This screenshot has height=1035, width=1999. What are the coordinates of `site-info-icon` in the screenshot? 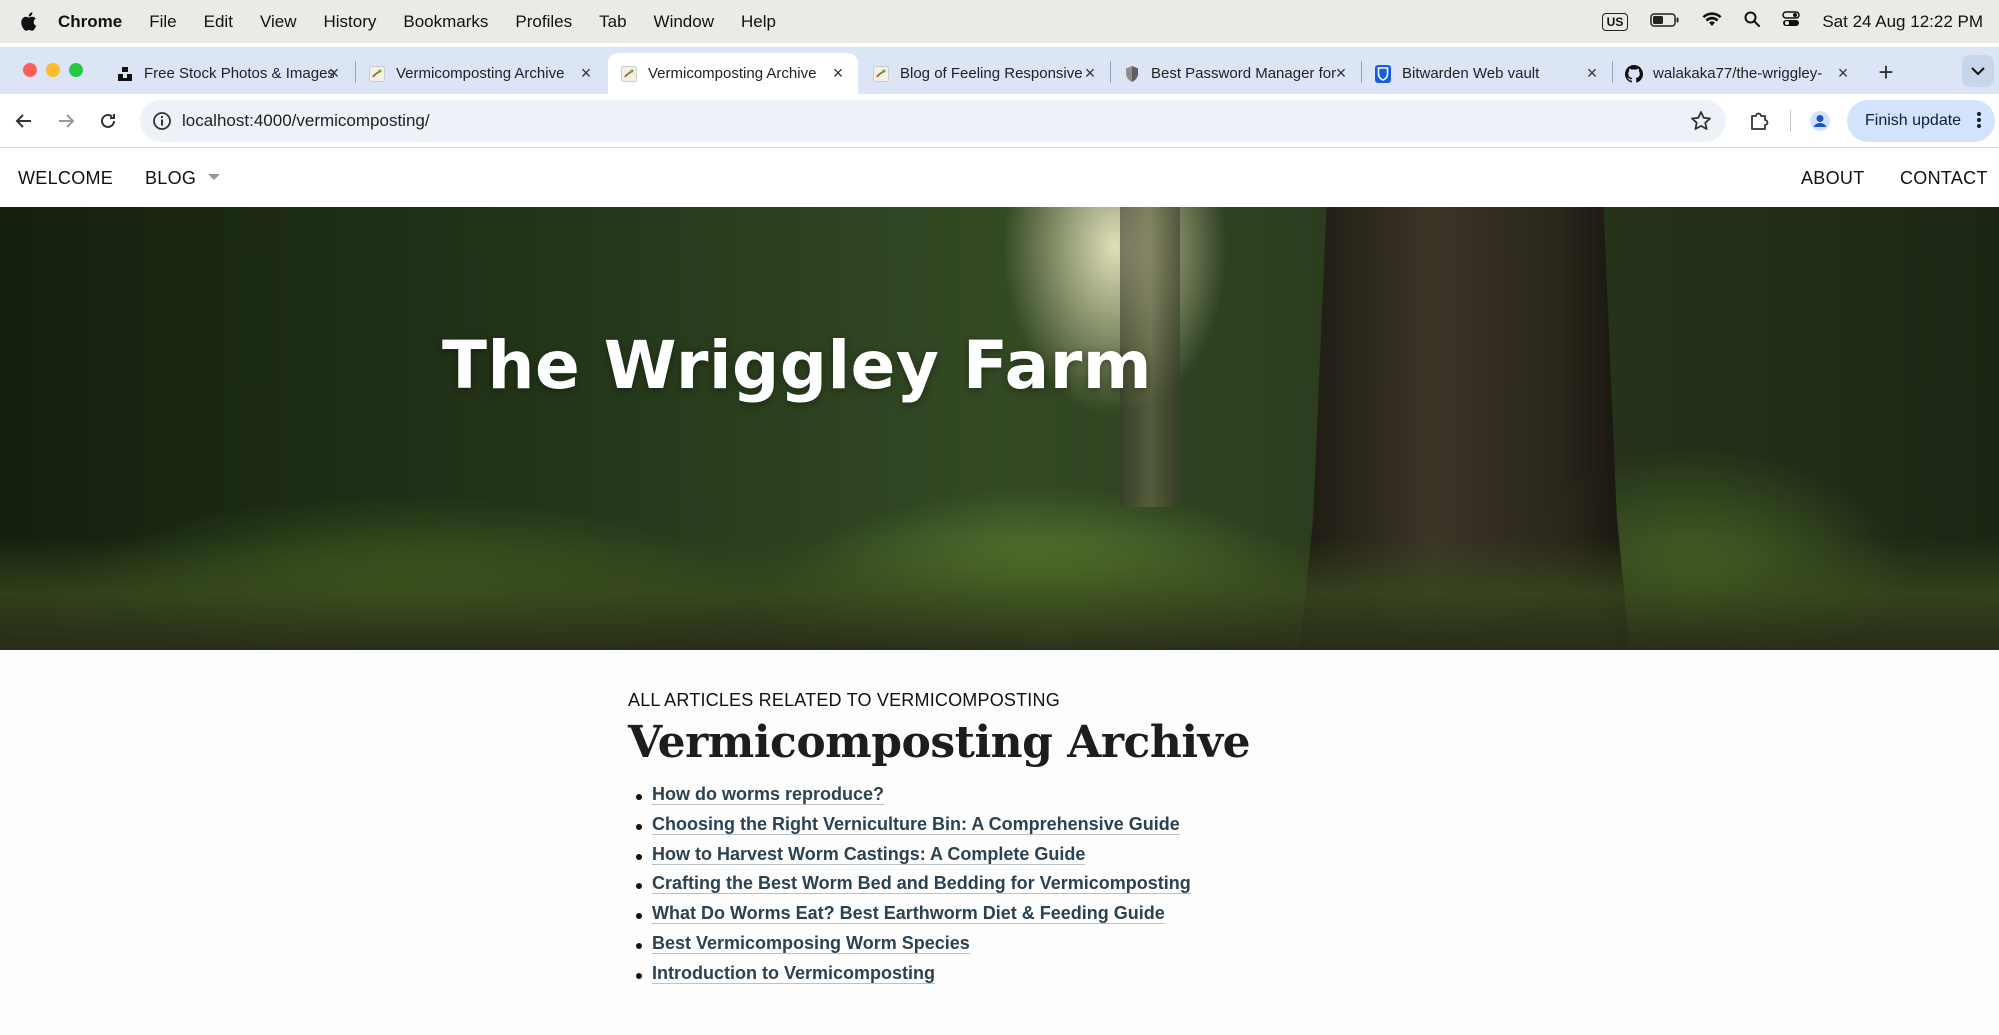 It's located at (162, 121).